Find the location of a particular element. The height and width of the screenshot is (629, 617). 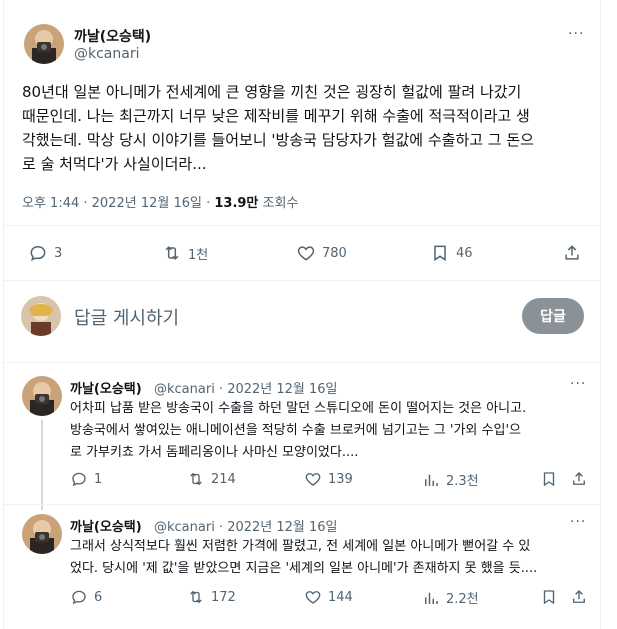

retweet-button: 214 is located at coordinates (211, 479).